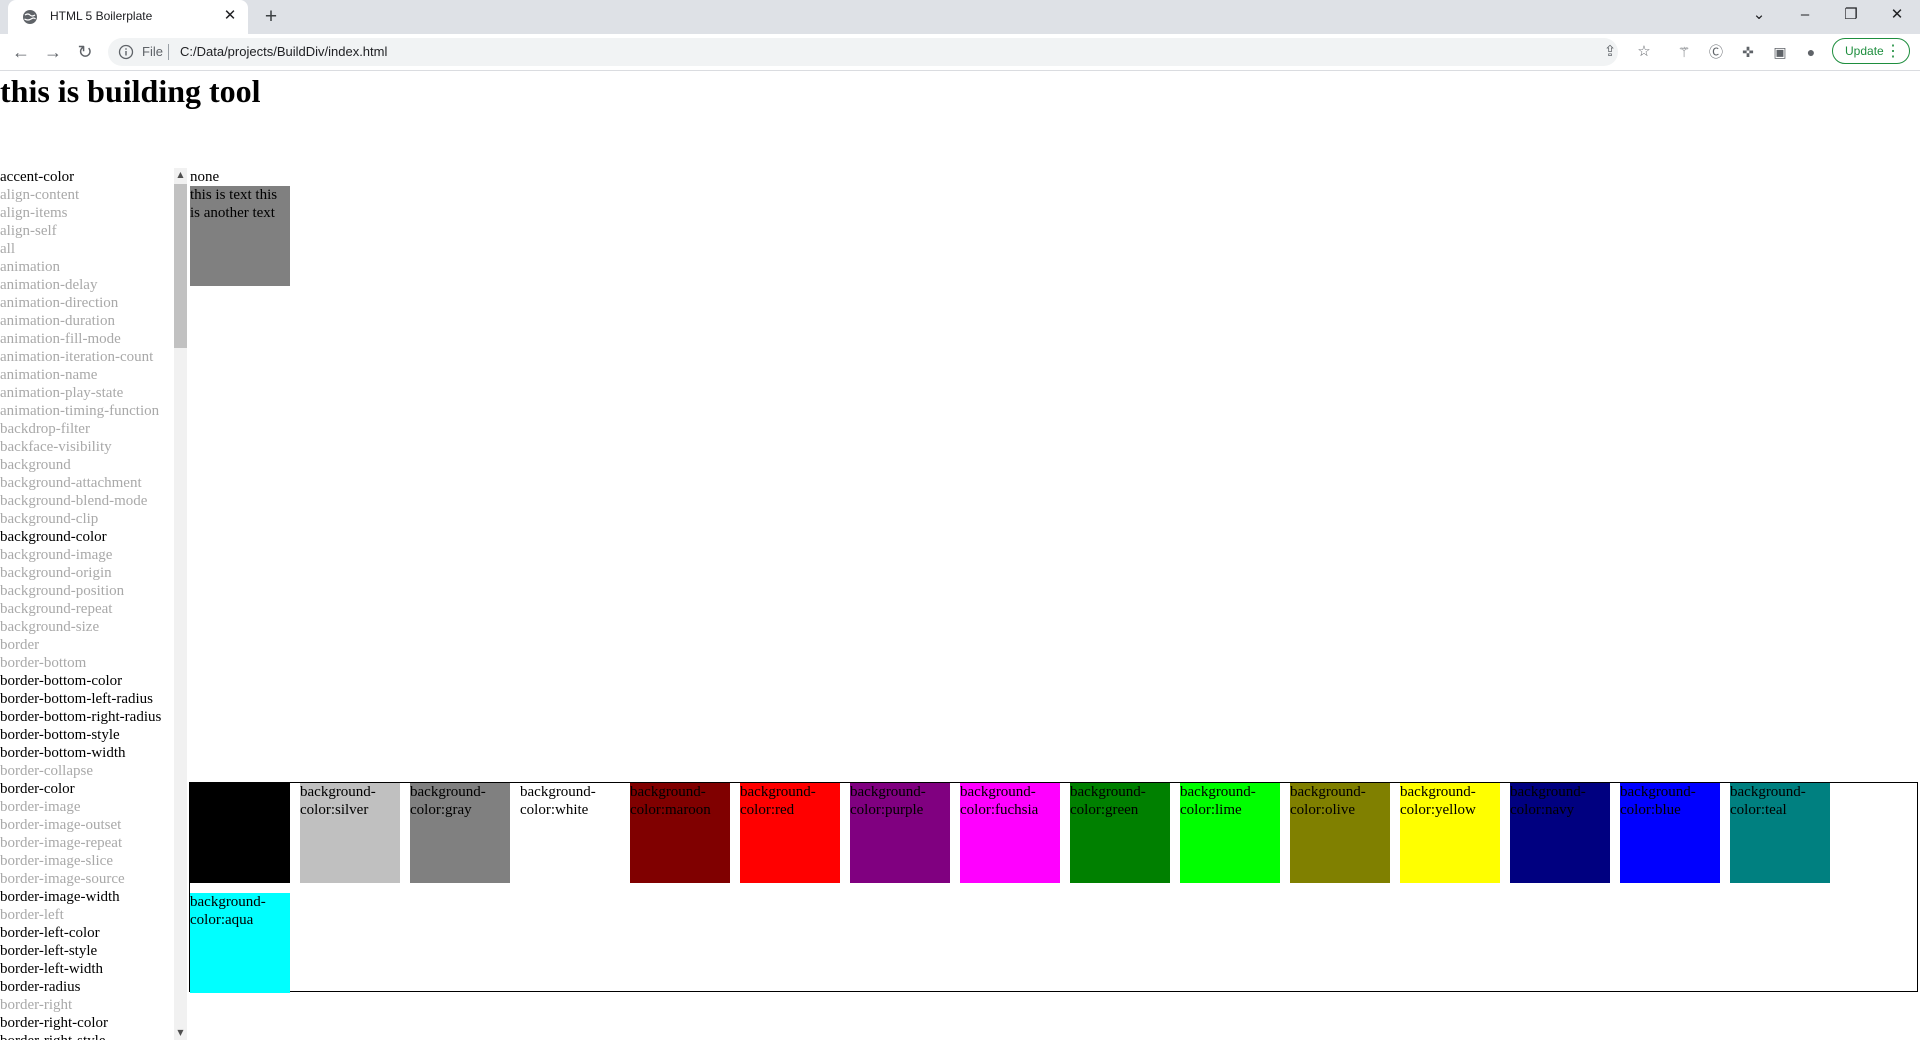 The height and width of the screenshot is (1040, 1920). I want to click on property-option: align-content, so click(93, 195).